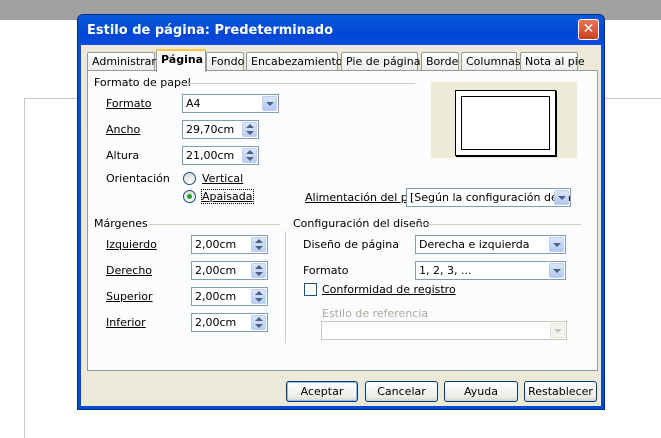 This screenshot has height=438, width=661. What do you see at coordinates (501, 224) in the screenshot?
I see `layout-group-divider` at bounding box center [501, 224].